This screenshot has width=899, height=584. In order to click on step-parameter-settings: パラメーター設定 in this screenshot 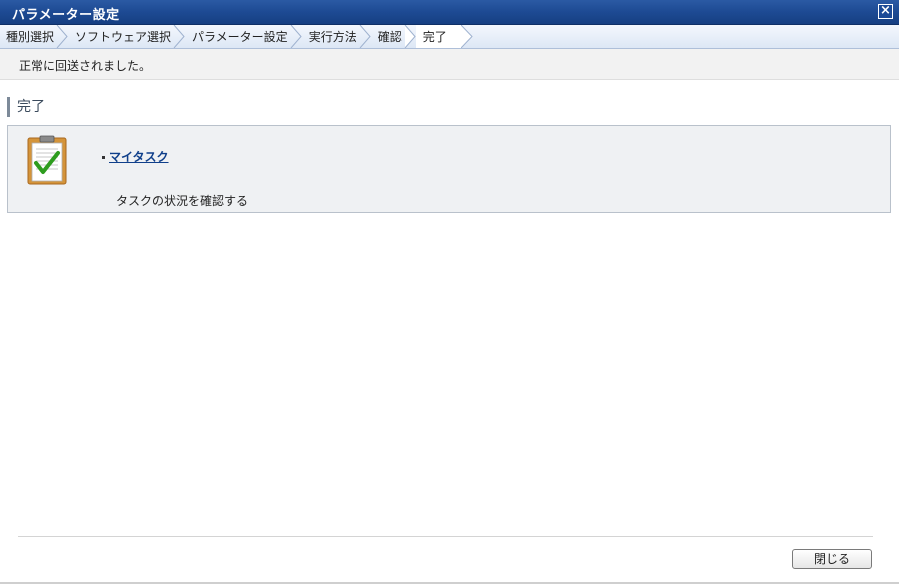, I will do `click(243, 36)`.